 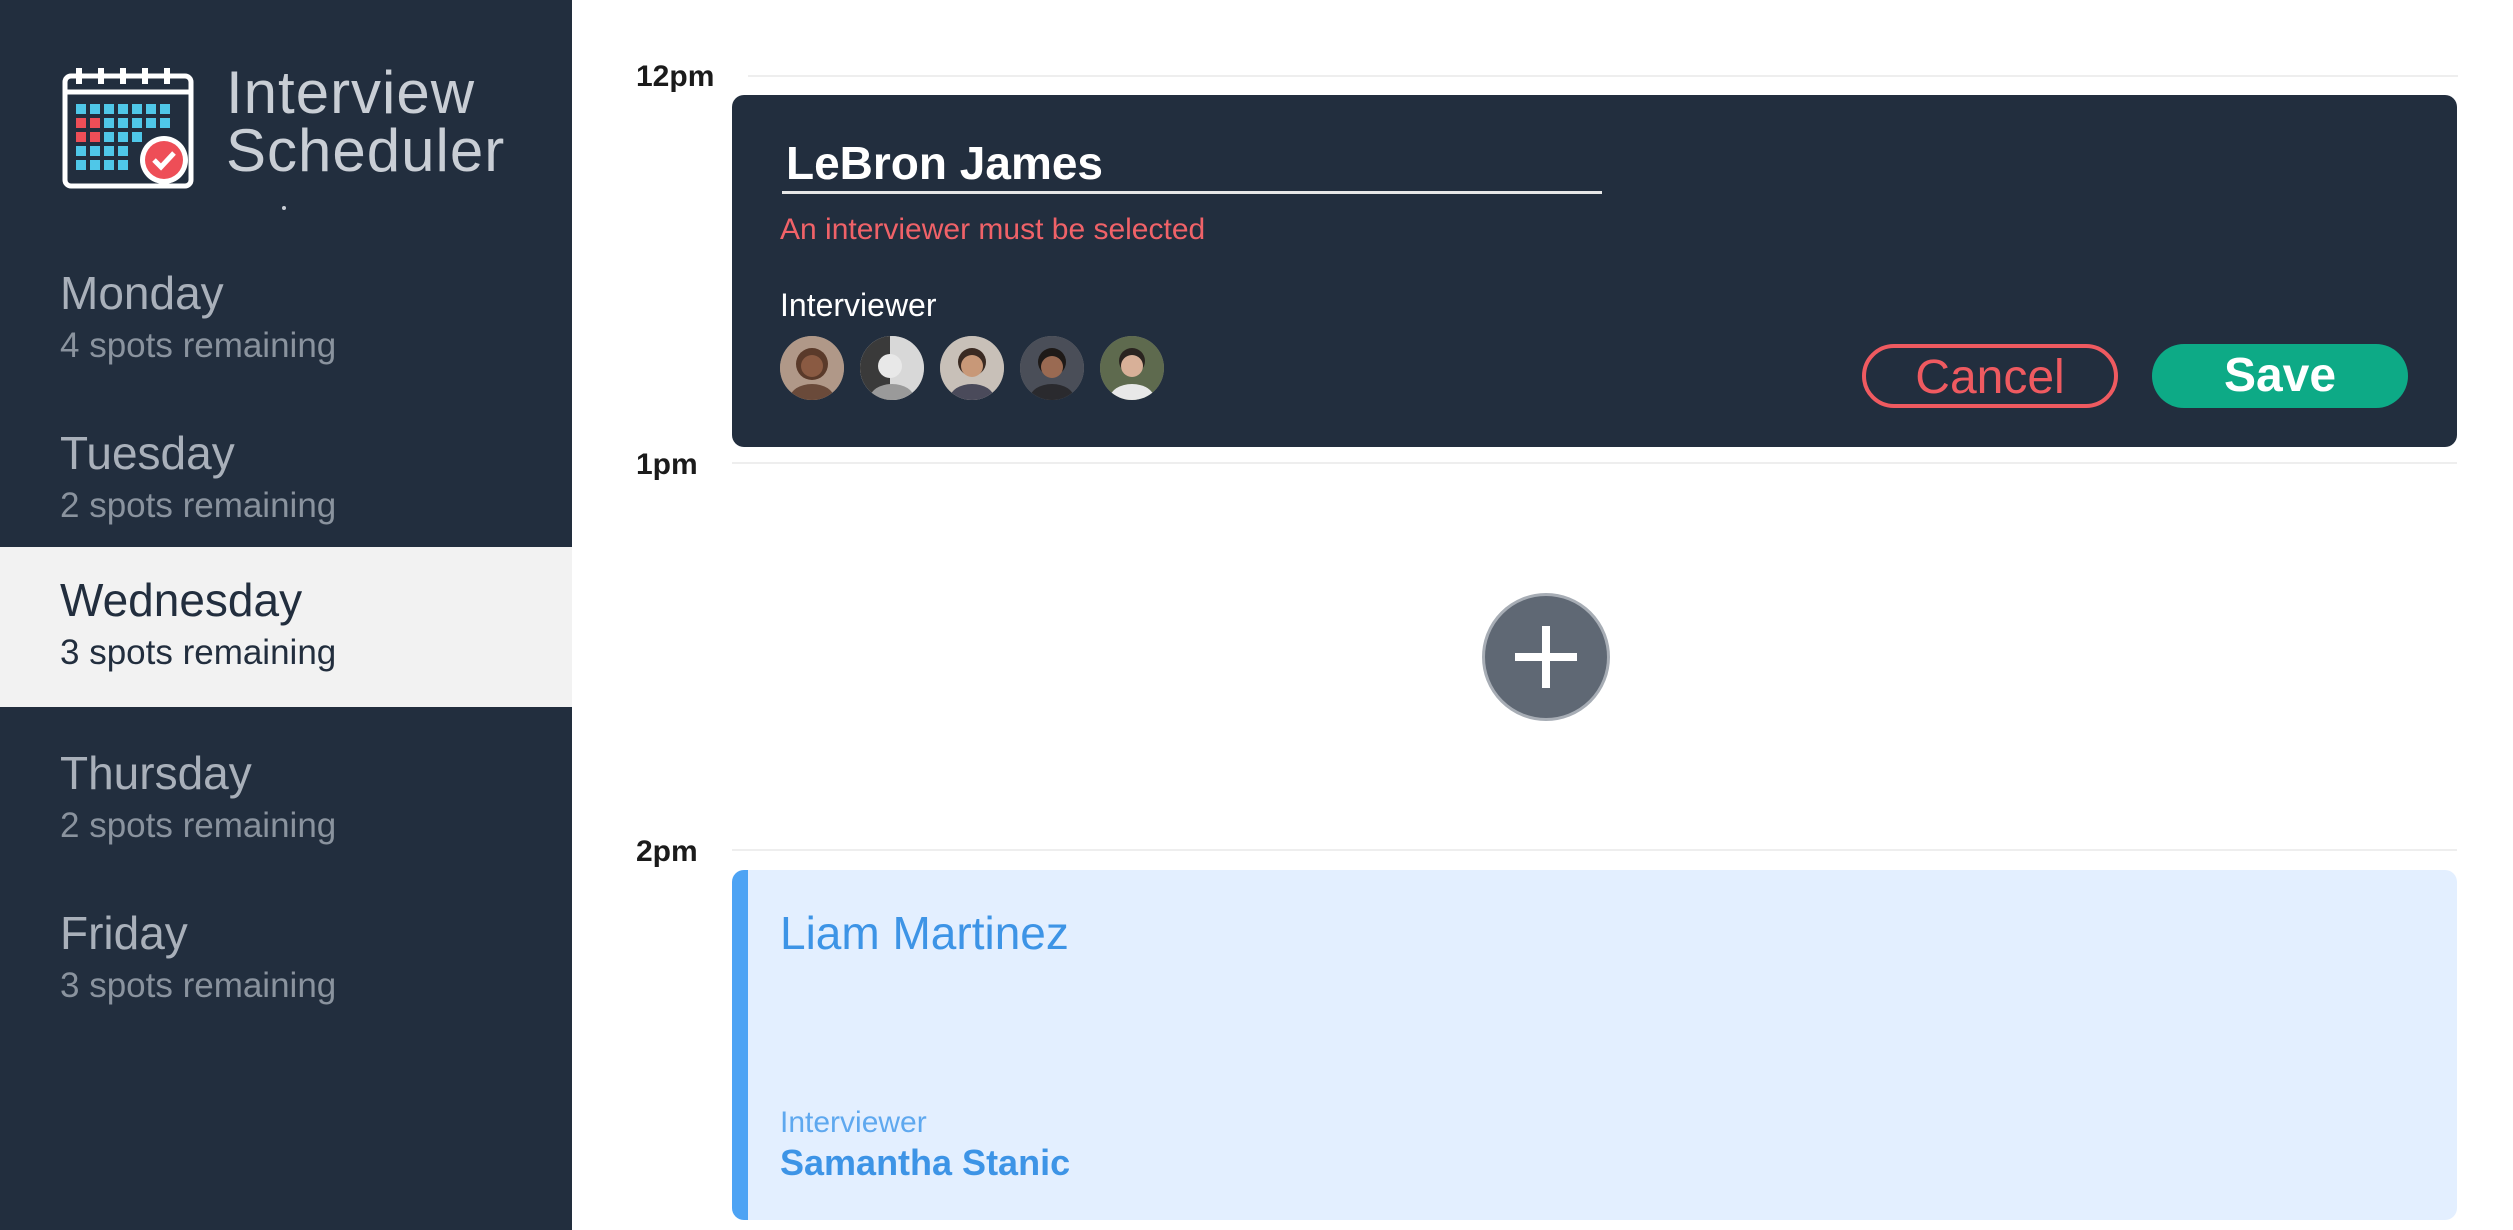 I want to click on day-spots: 4 spots remaining, so click(x=198, y=345).